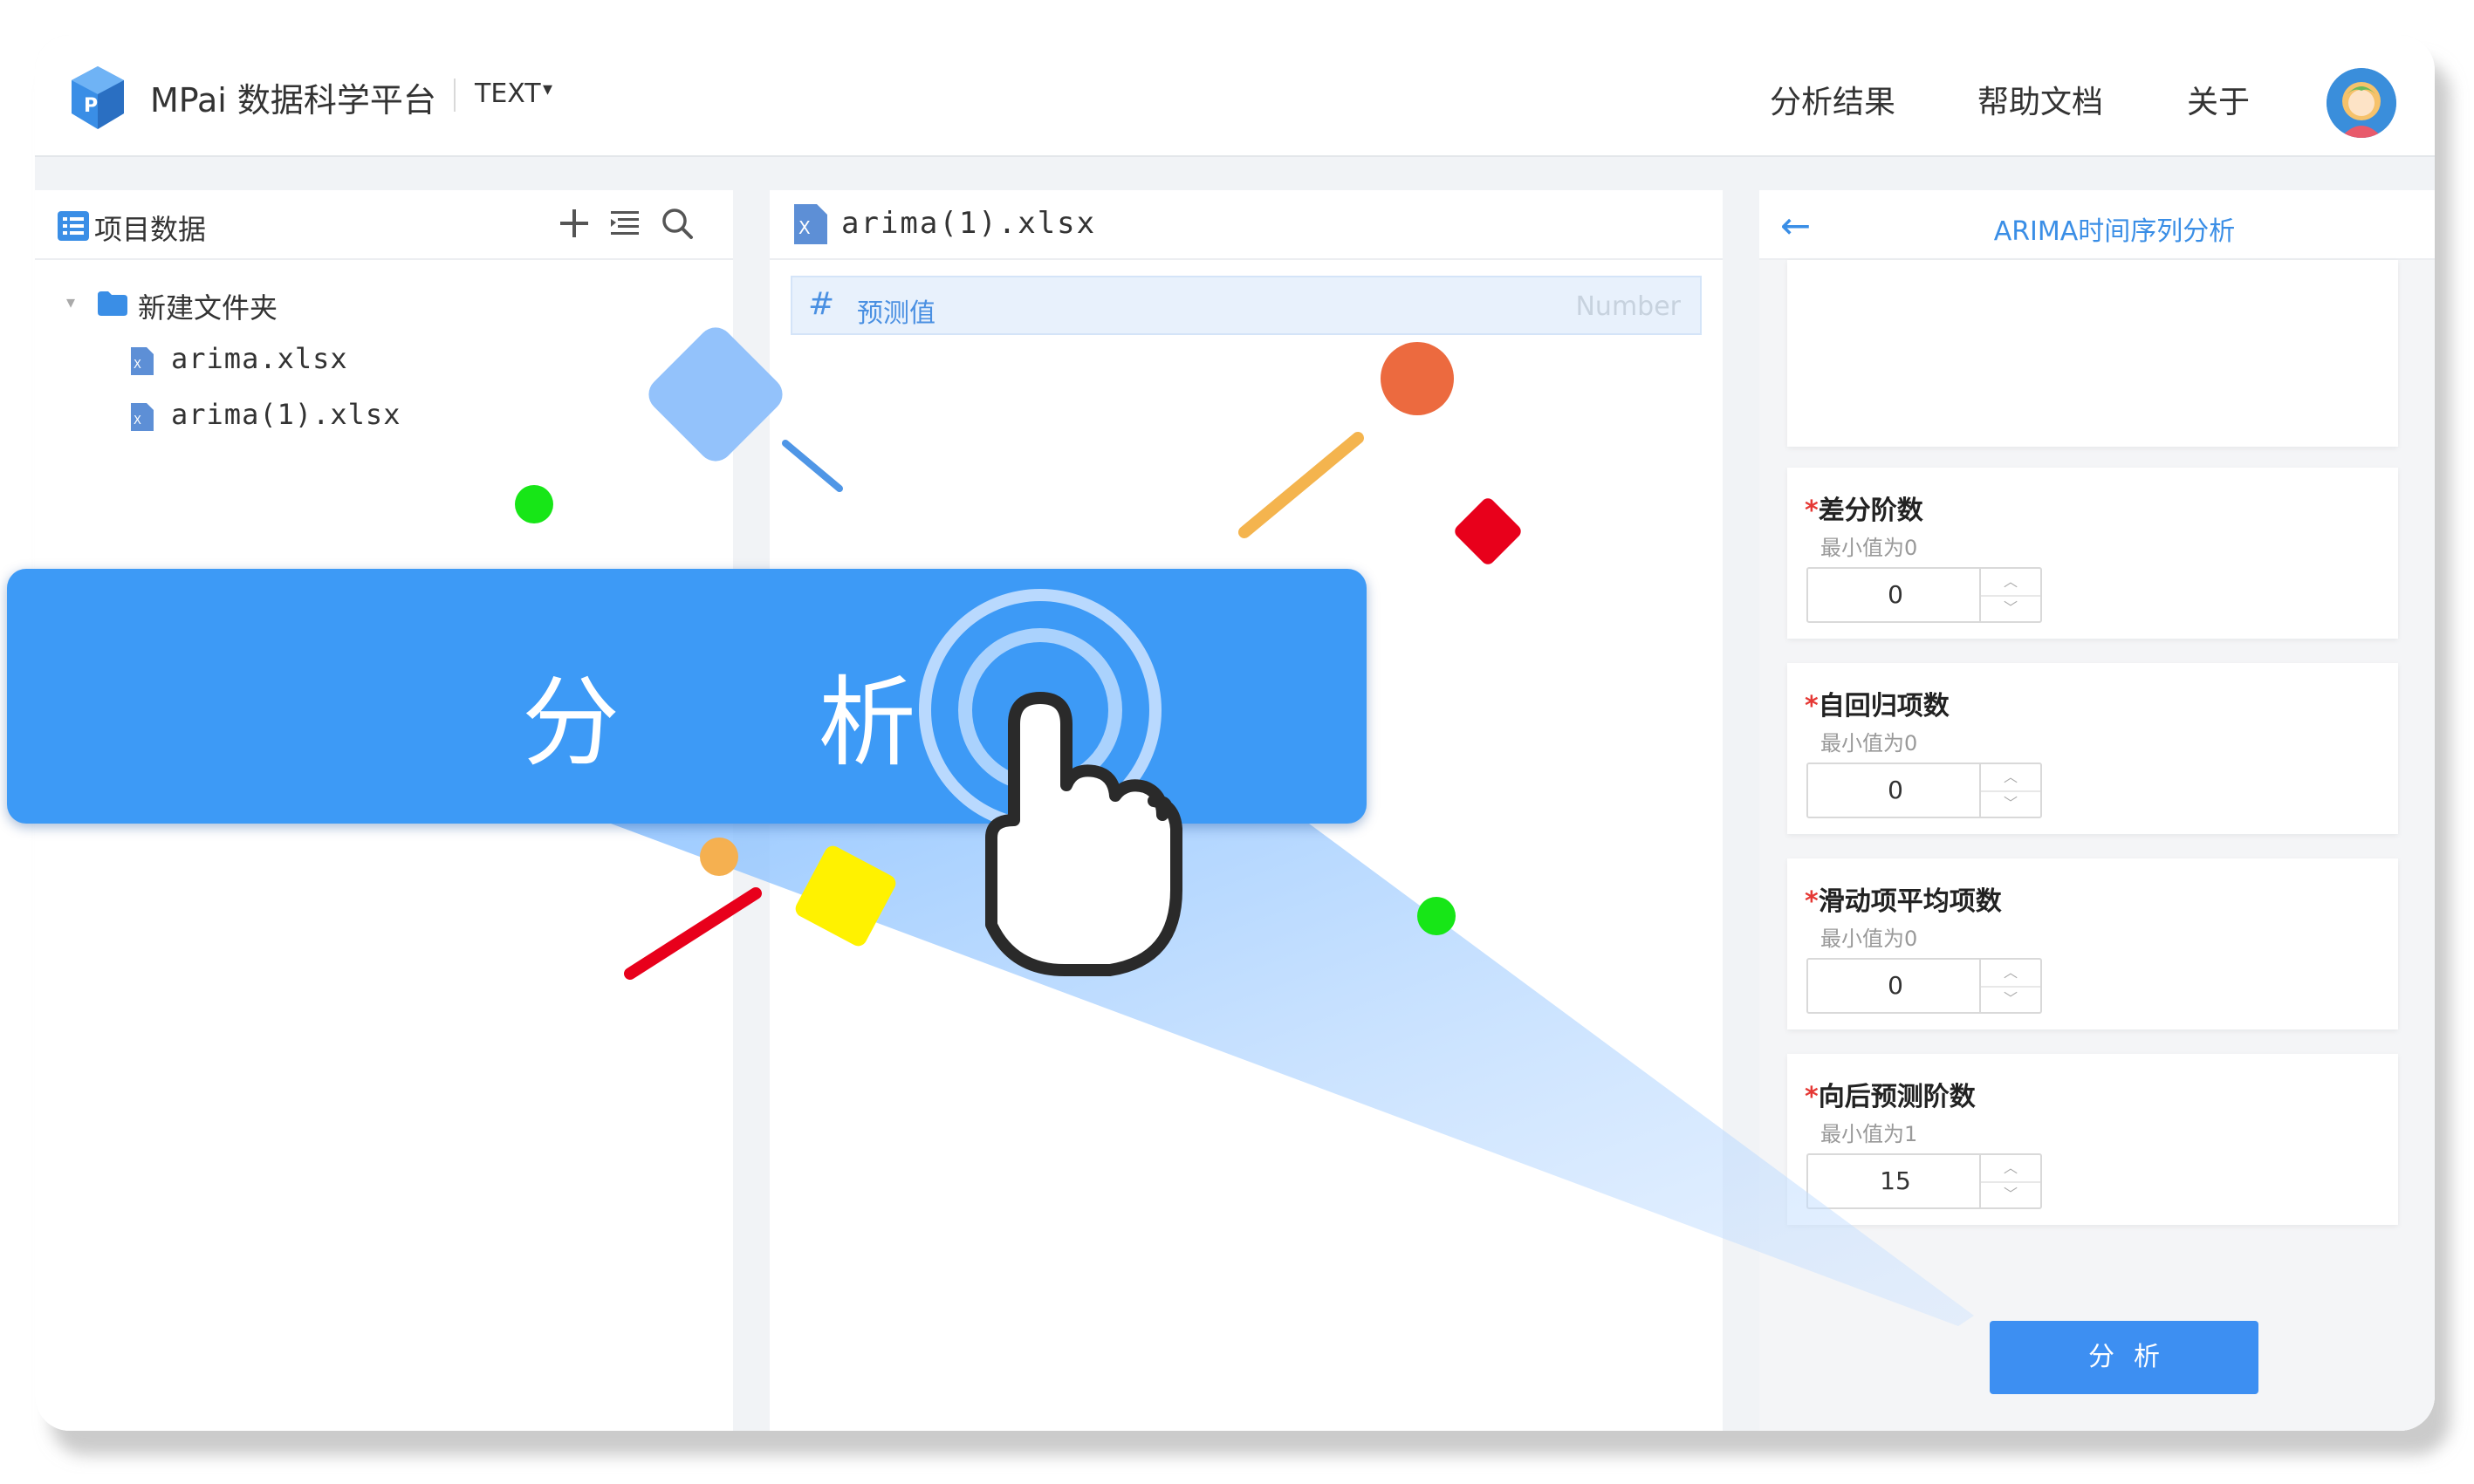  What do you see at coordinates (1051, 782) in the screenshot?
I see `hand-pointer-overlay` at bounding box center [1051, 782].